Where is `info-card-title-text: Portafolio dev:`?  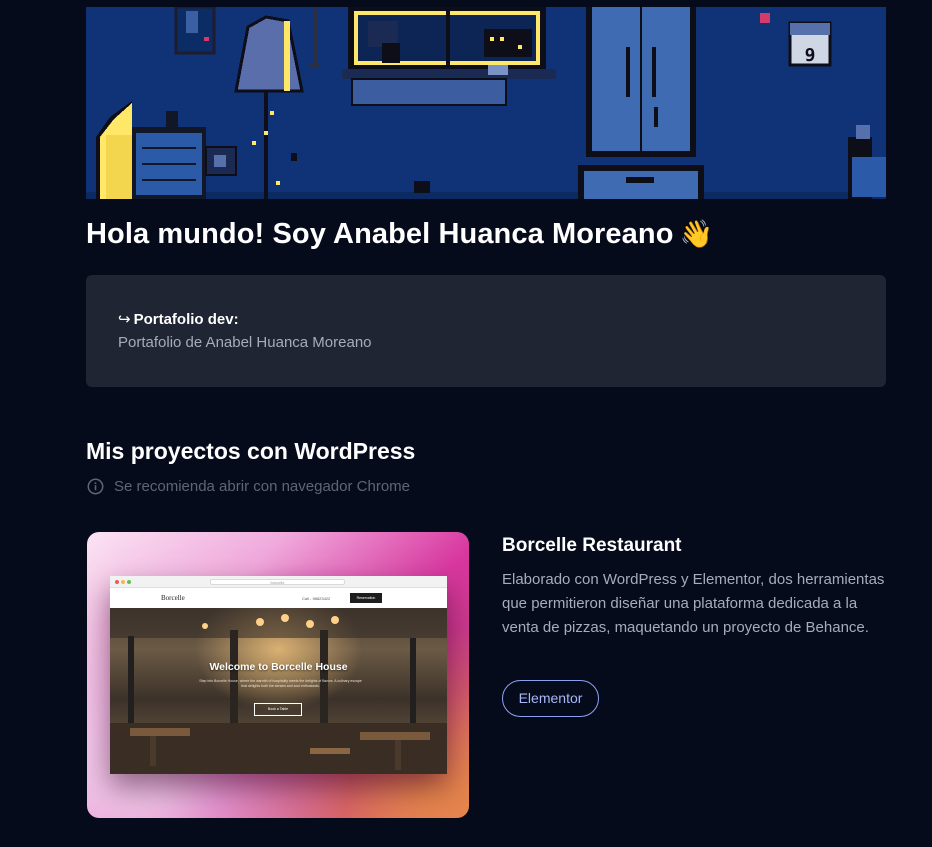 info-card-title-text: Portafolio dev: is located at coordinates (186, 319).